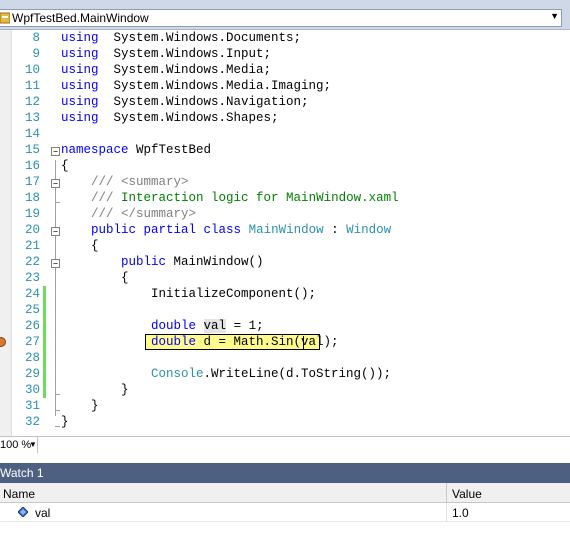  What do you see at coordinates (285, 70) in the screenshot?
I see `code-line: 10 using System.Windows.Media;` at bounding box center [285, 70].